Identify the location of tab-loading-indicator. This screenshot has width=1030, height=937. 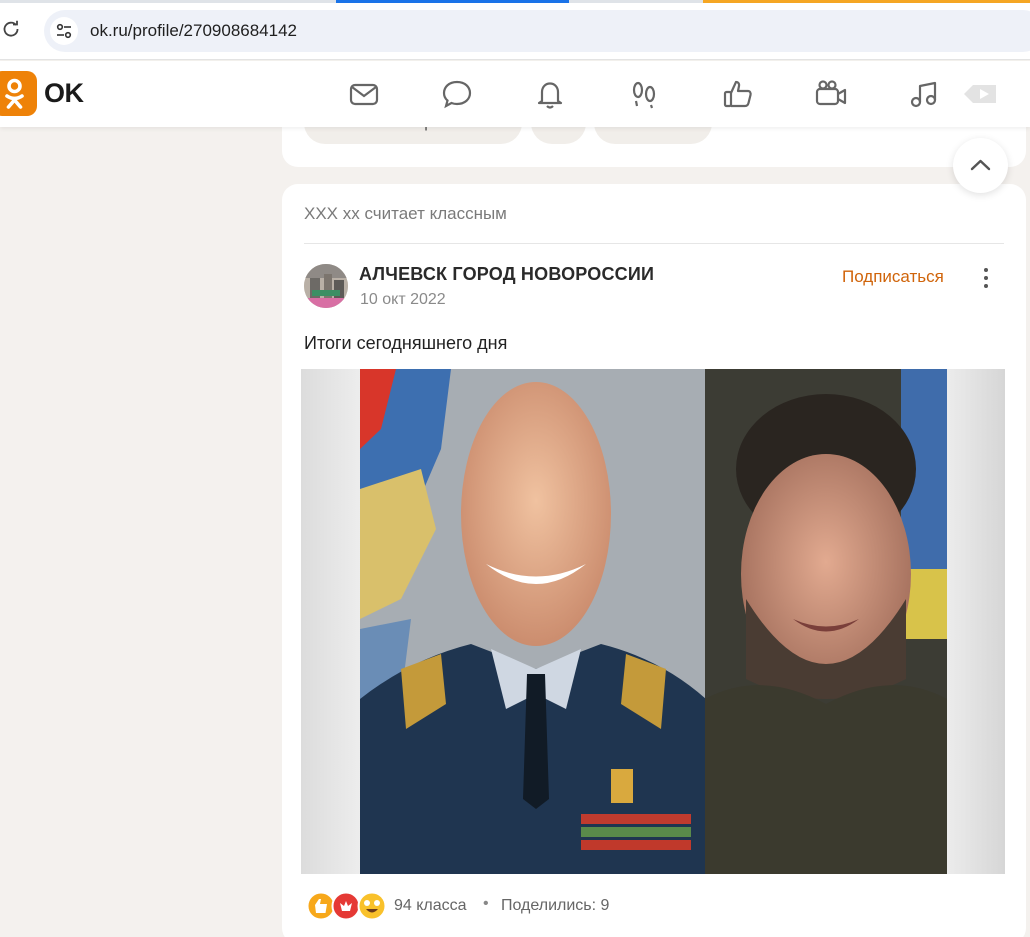
(866, 1).